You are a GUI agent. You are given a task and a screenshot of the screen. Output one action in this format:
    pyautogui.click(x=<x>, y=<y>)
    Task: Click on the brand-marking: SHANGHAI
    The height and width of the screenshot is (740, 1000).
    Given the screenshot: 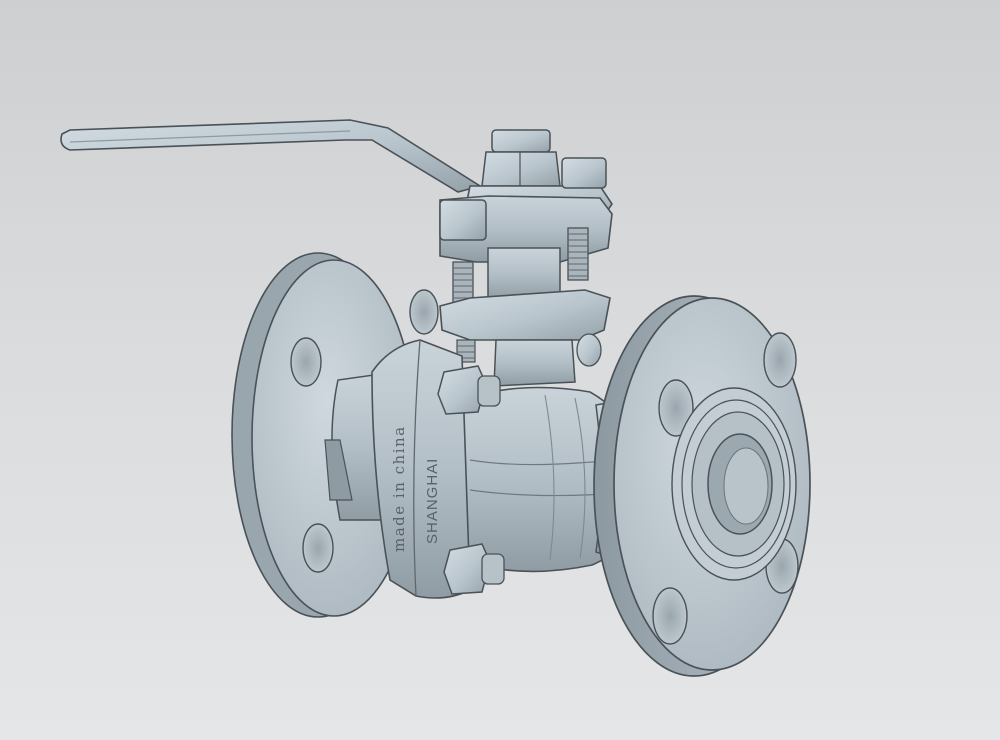 What is the action you would take?
    pyautogui.click(x=432, y=501)
    